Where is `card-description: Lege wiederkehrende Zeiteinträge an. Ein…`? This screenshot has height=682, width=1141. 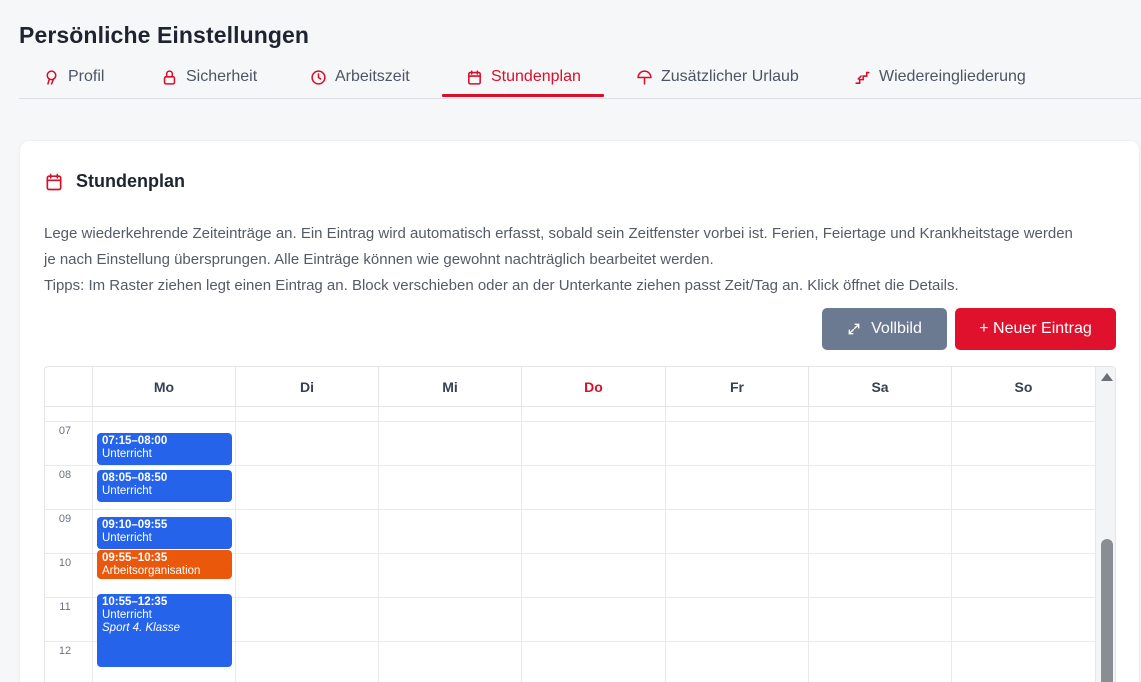 card-description: Lege wiederkehrende Zeiteinträge an. Ein… is located at coordinates (564, 260).